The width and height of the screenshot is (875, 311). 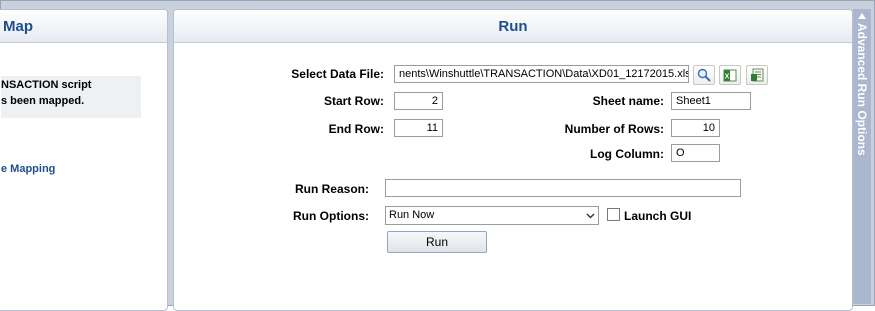 I want to click on advanced-run-options-label: Advanced Run Options, so click(x=862, y=89).